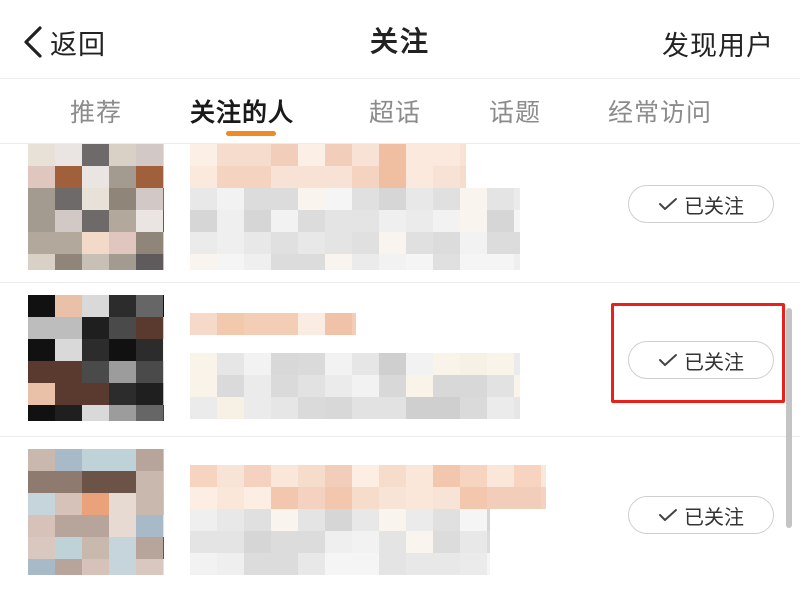  Describe the element at coordinates (242, 111) in the screenshot. I see `tab-following: 关注的人` at that location.